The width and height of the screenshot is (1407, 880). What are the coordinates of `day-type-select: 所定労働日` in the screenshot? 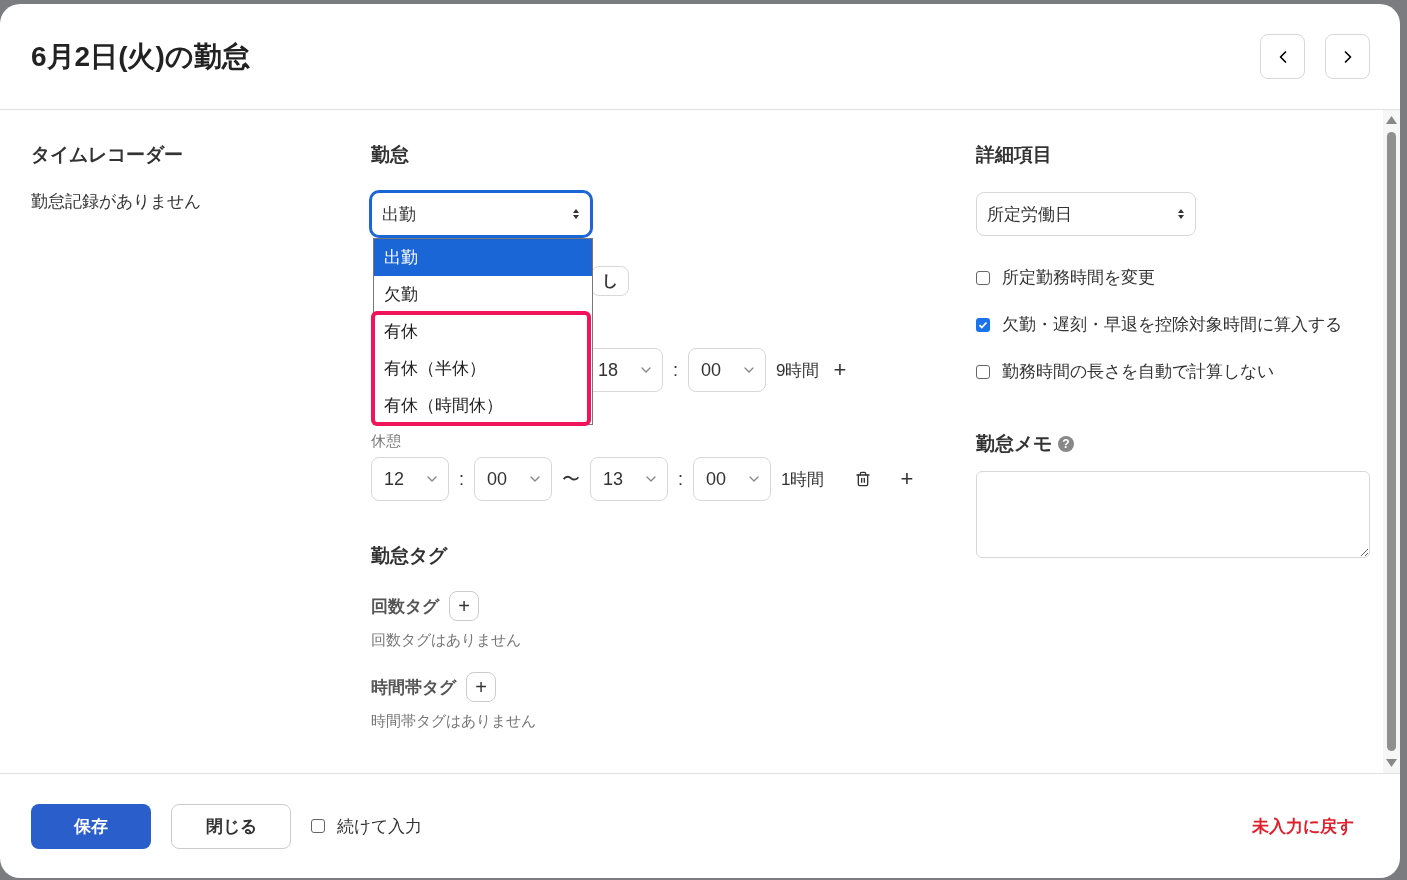 It's located at (1086, 214).